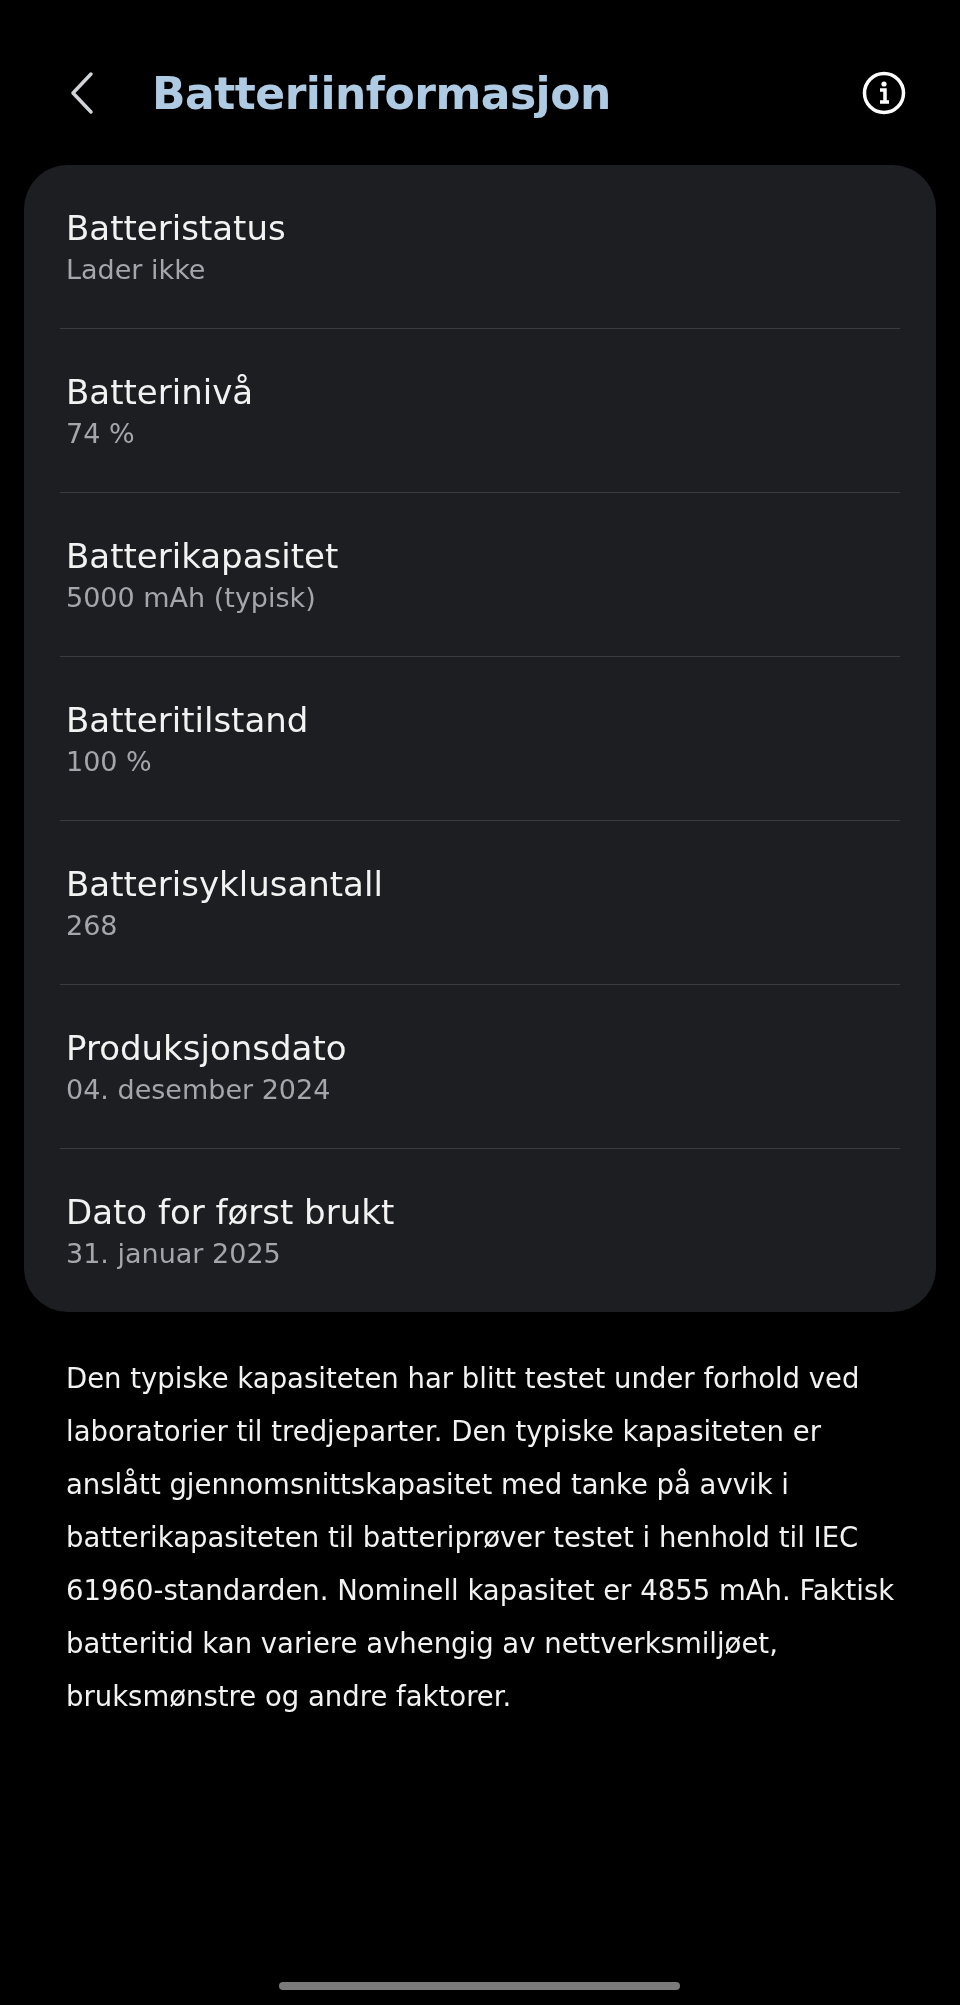  Describe the element at coordinates (191, 597) in the screenshot. I see `item-value: 5000 mAh (typisk)` at that location.